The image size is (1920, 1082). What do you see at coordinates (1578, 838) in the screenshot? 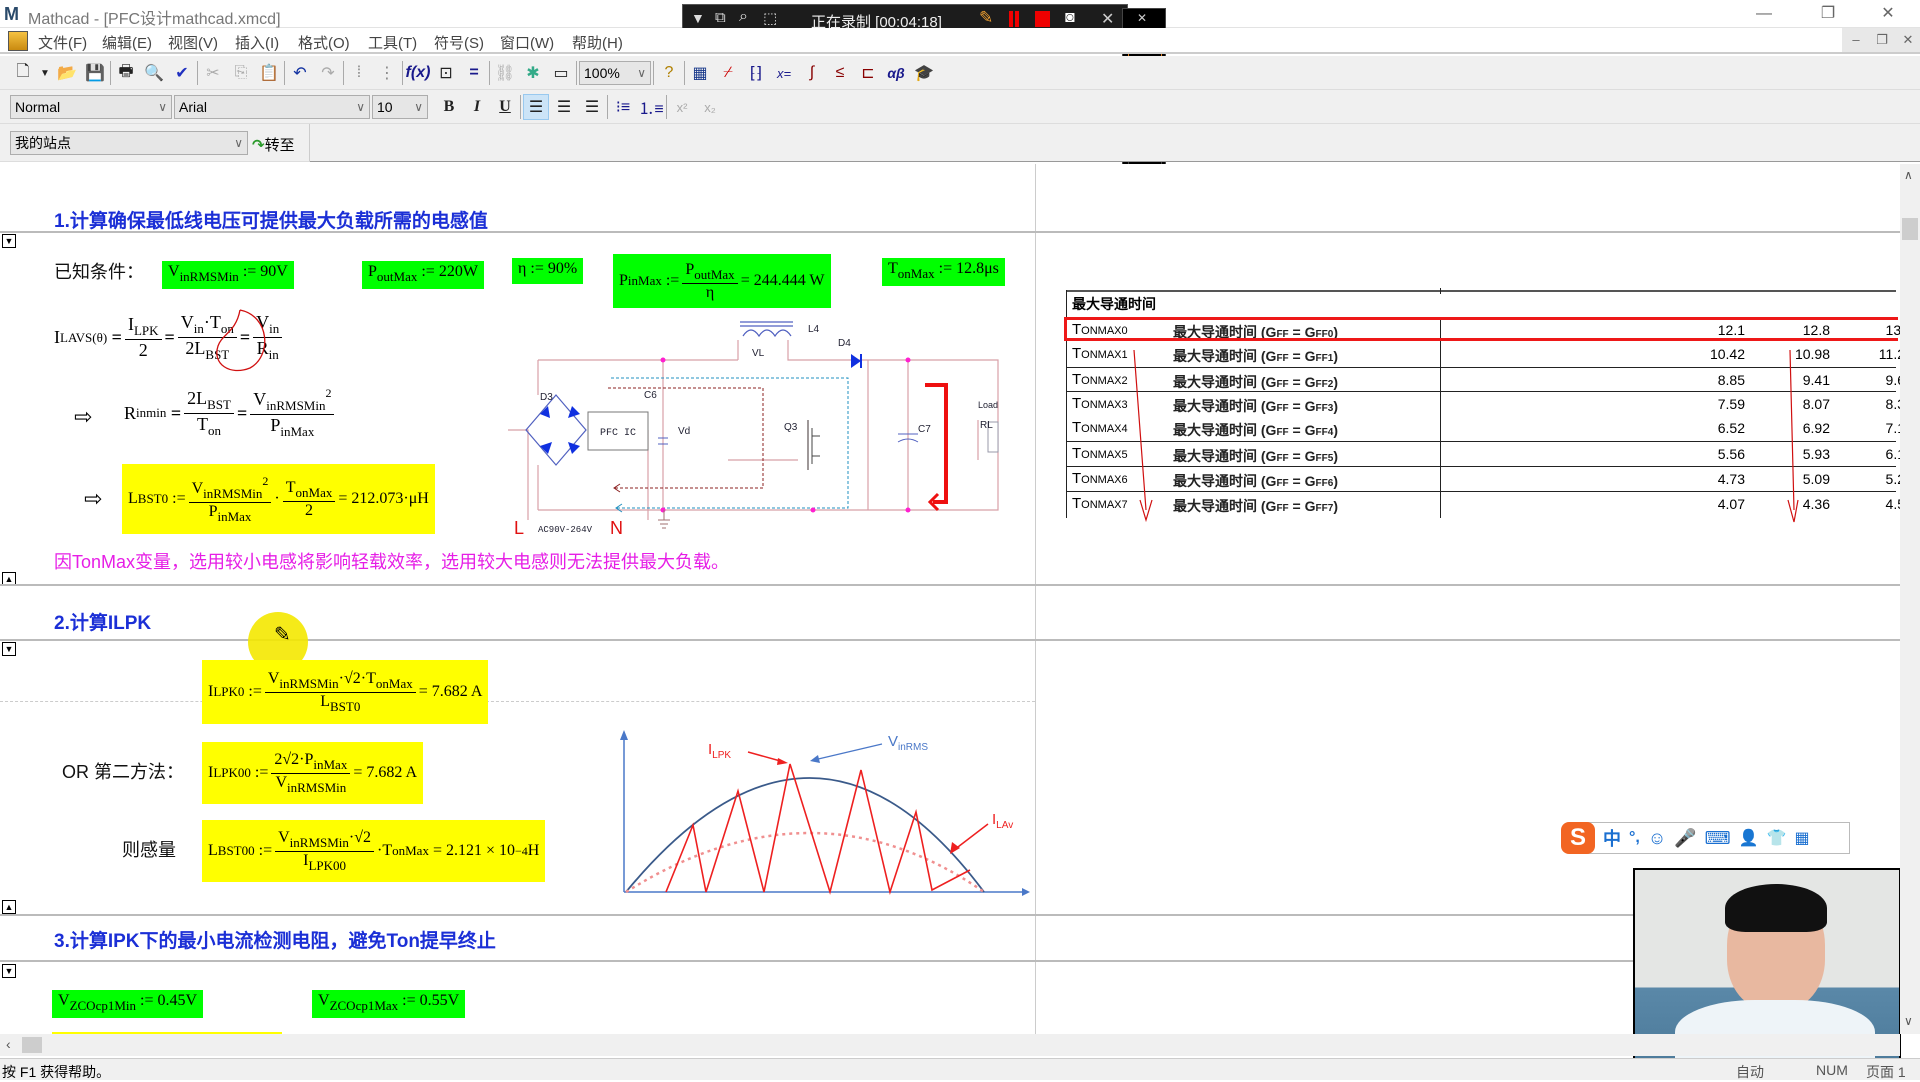
I see `sogou-logo-icon: S` at bounding box center [1578, 838].